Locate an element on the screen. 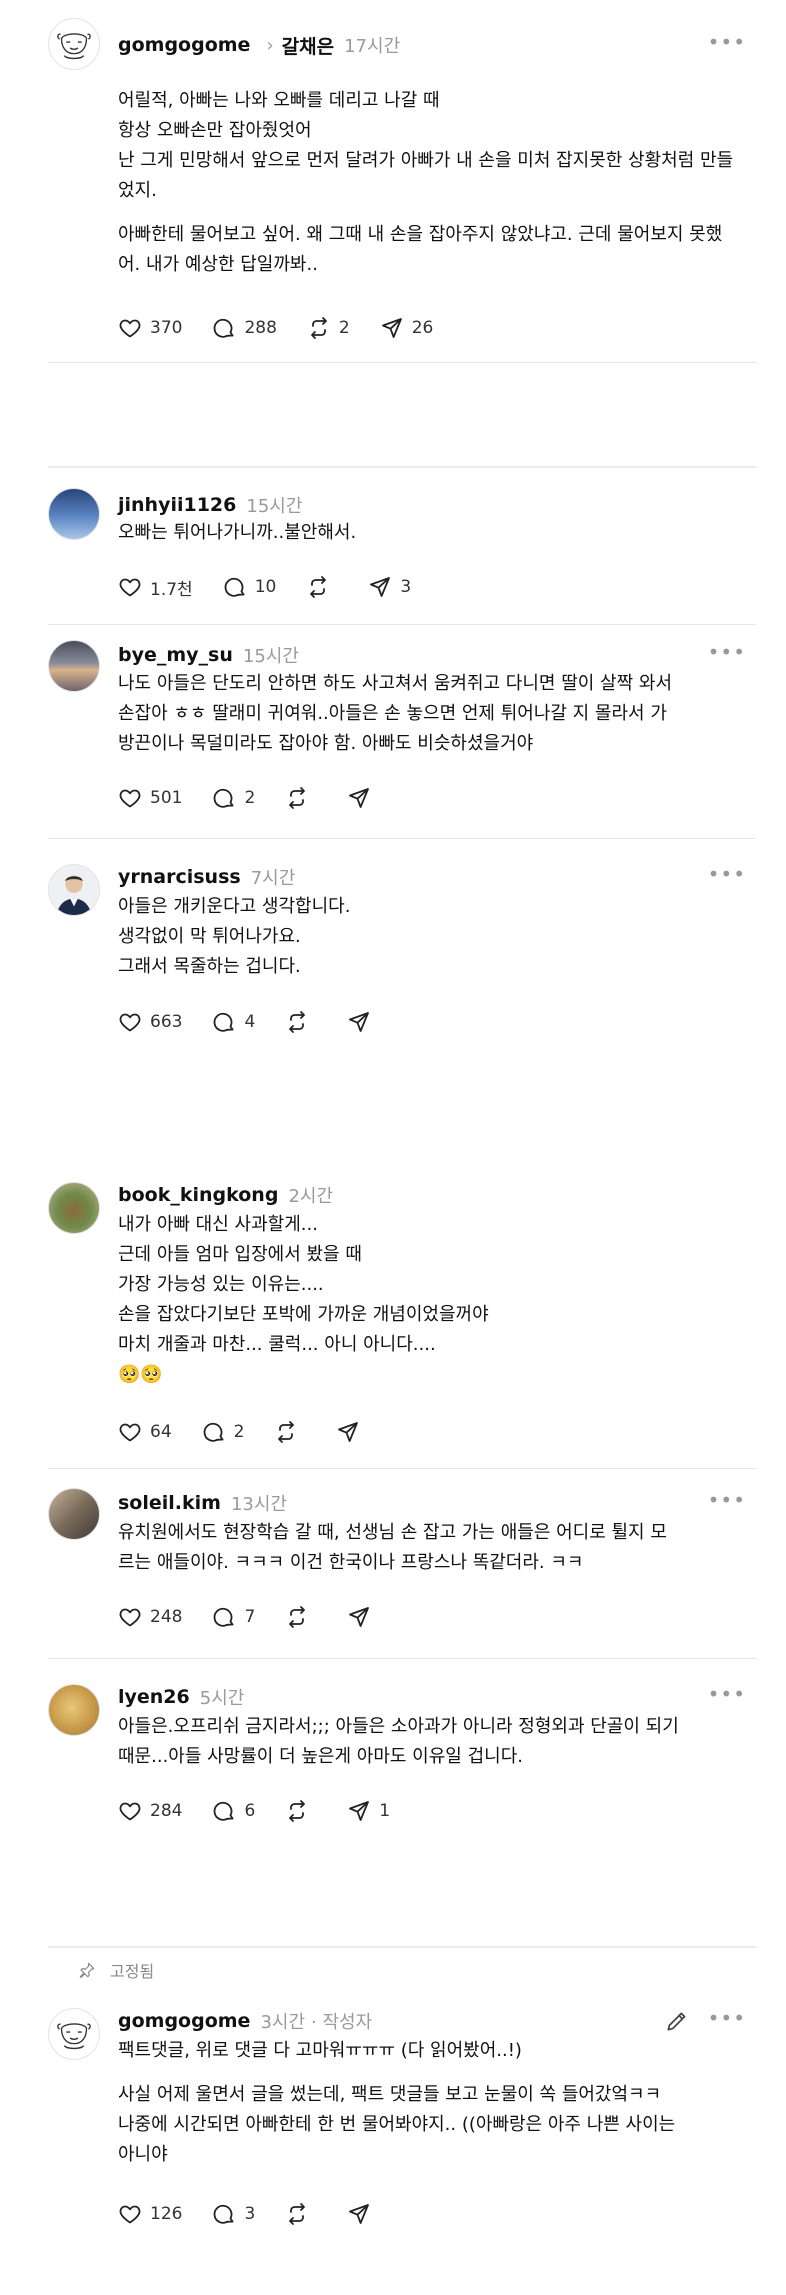 The width and height of the screenshot is (786, 2295). like-count: 64 is located at coordinates (161, 1432).